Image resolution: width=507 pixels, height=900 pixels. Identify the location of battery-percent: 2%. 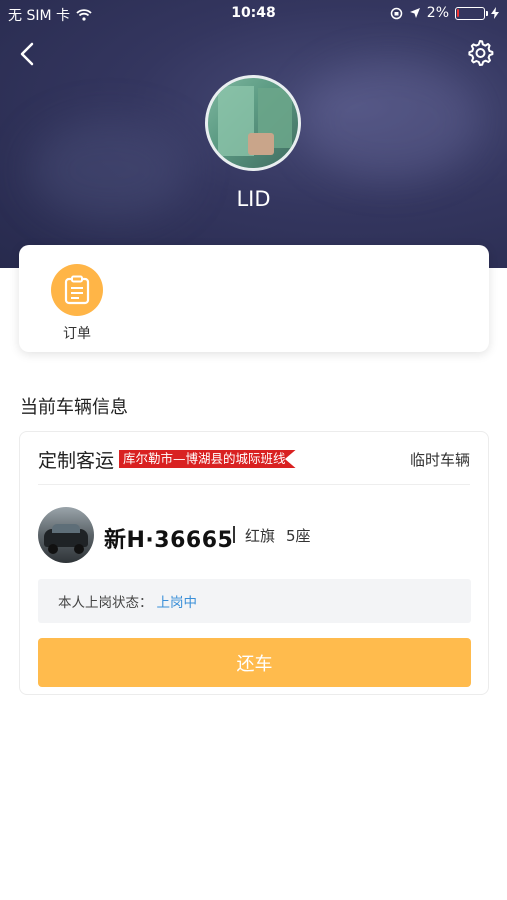
(437, 13).